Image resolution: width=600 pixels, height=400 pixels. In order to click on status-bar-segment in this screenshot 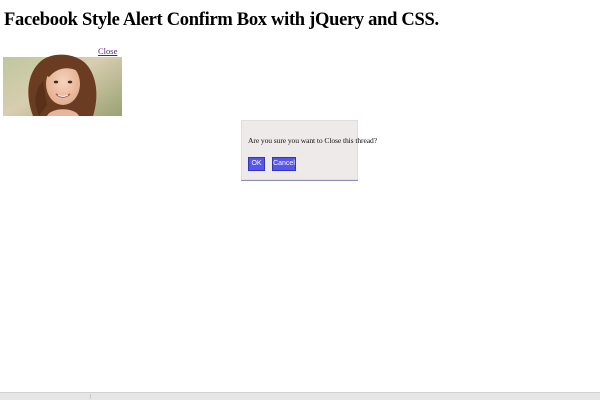, I will do `click(46, 396)`.